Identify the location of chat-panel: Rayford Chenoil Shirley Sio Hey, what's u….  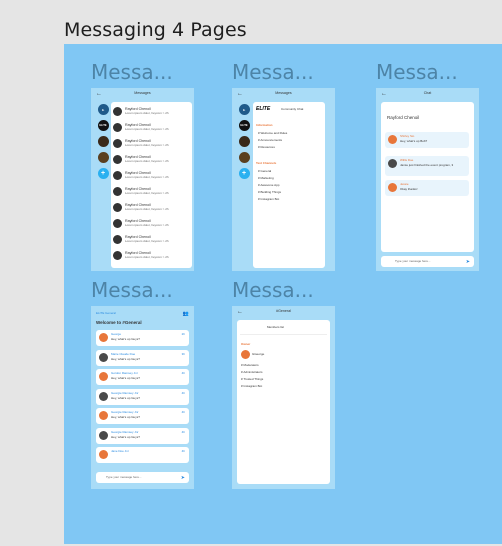
(427, 177).